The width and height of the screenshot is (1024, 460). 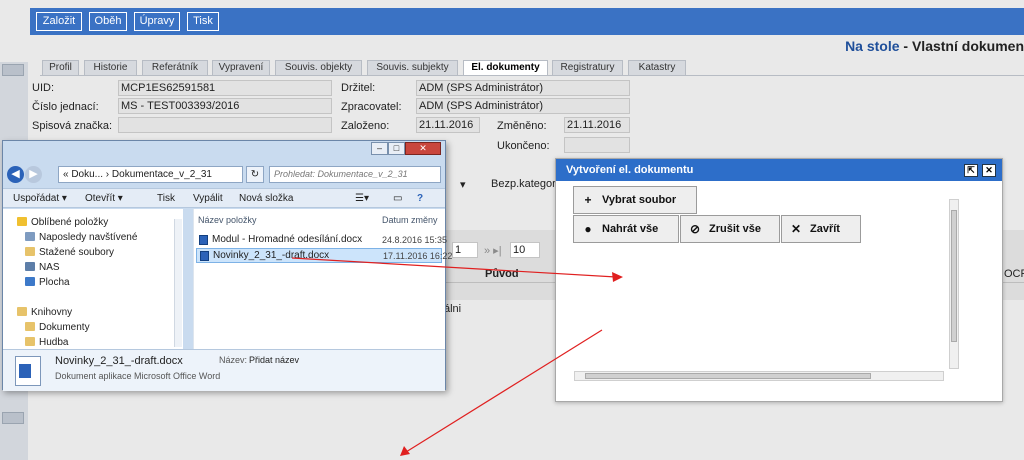 What do you see at coordinates (617, 277) in the screenshot?
I see `arrow-head` at bounding box center [617, 277].